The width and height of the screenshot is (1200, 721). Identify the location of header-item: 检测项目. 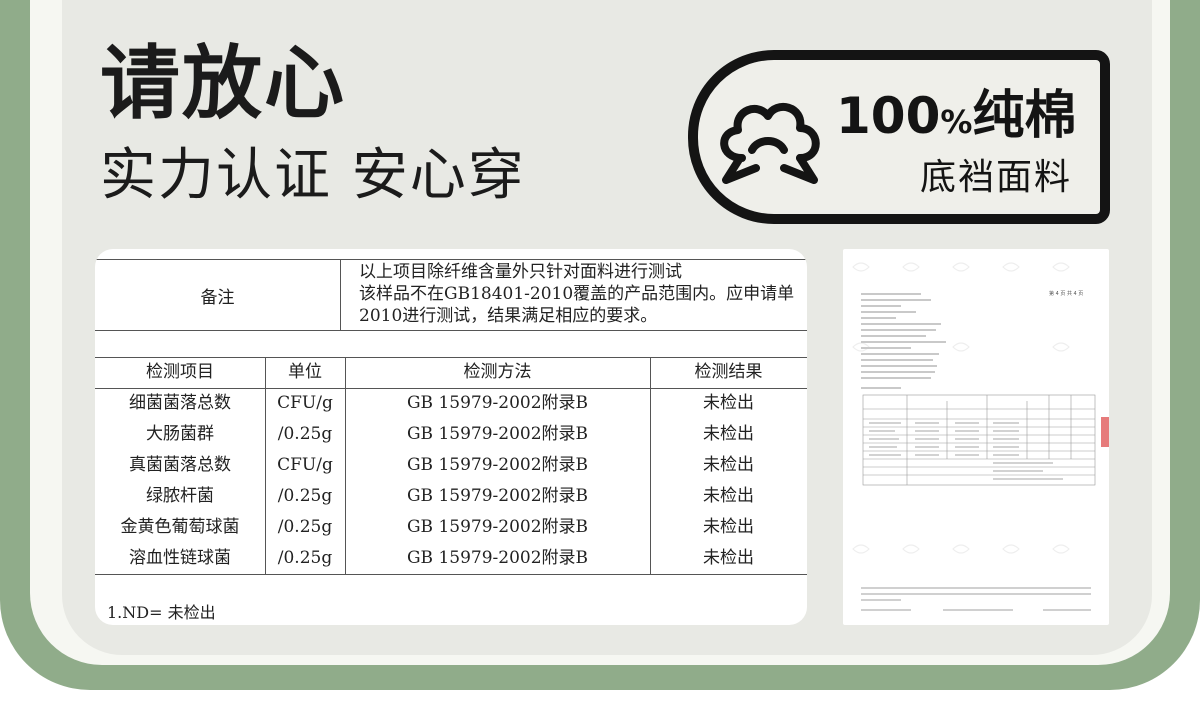
(180, 372).